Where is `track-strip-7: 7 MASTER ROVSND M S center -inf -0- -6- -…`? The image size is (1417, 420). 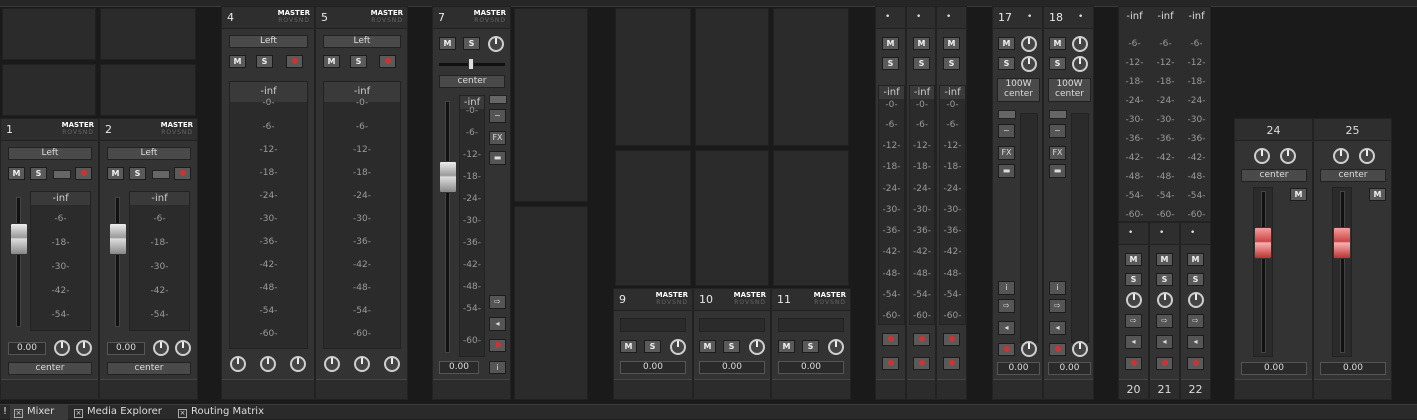 track-strip-7: 7 MASTER ROVSND M S center -inf -0- -6- -… is located at coordinates (471, 203).